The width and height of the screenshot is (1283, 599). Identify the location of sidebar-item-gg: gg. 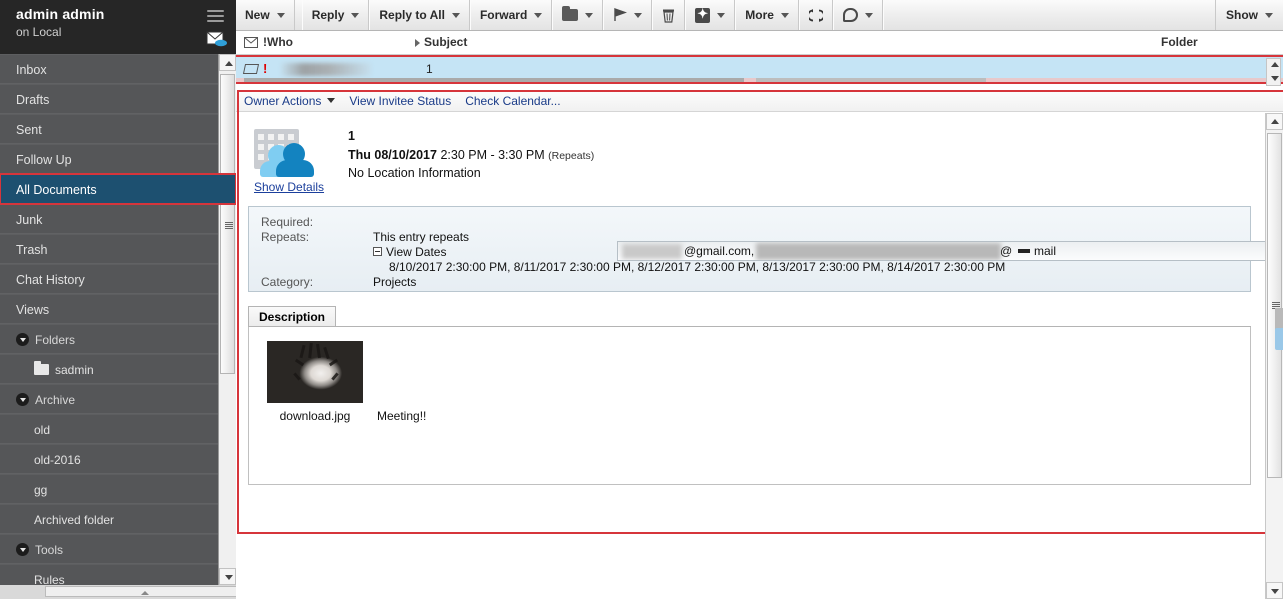
(118, 489).